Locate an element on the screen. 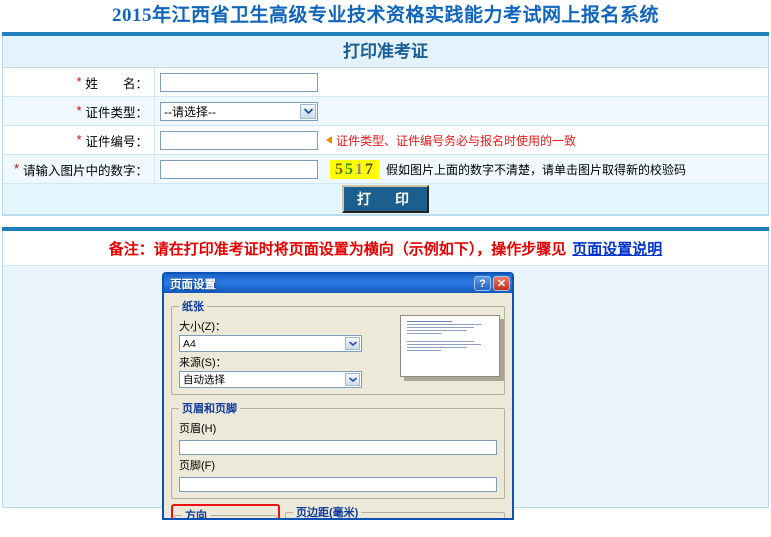  orientation-highlight-box: 方向 纵向(O) 横向(A) is located at coordinates (225, 512).